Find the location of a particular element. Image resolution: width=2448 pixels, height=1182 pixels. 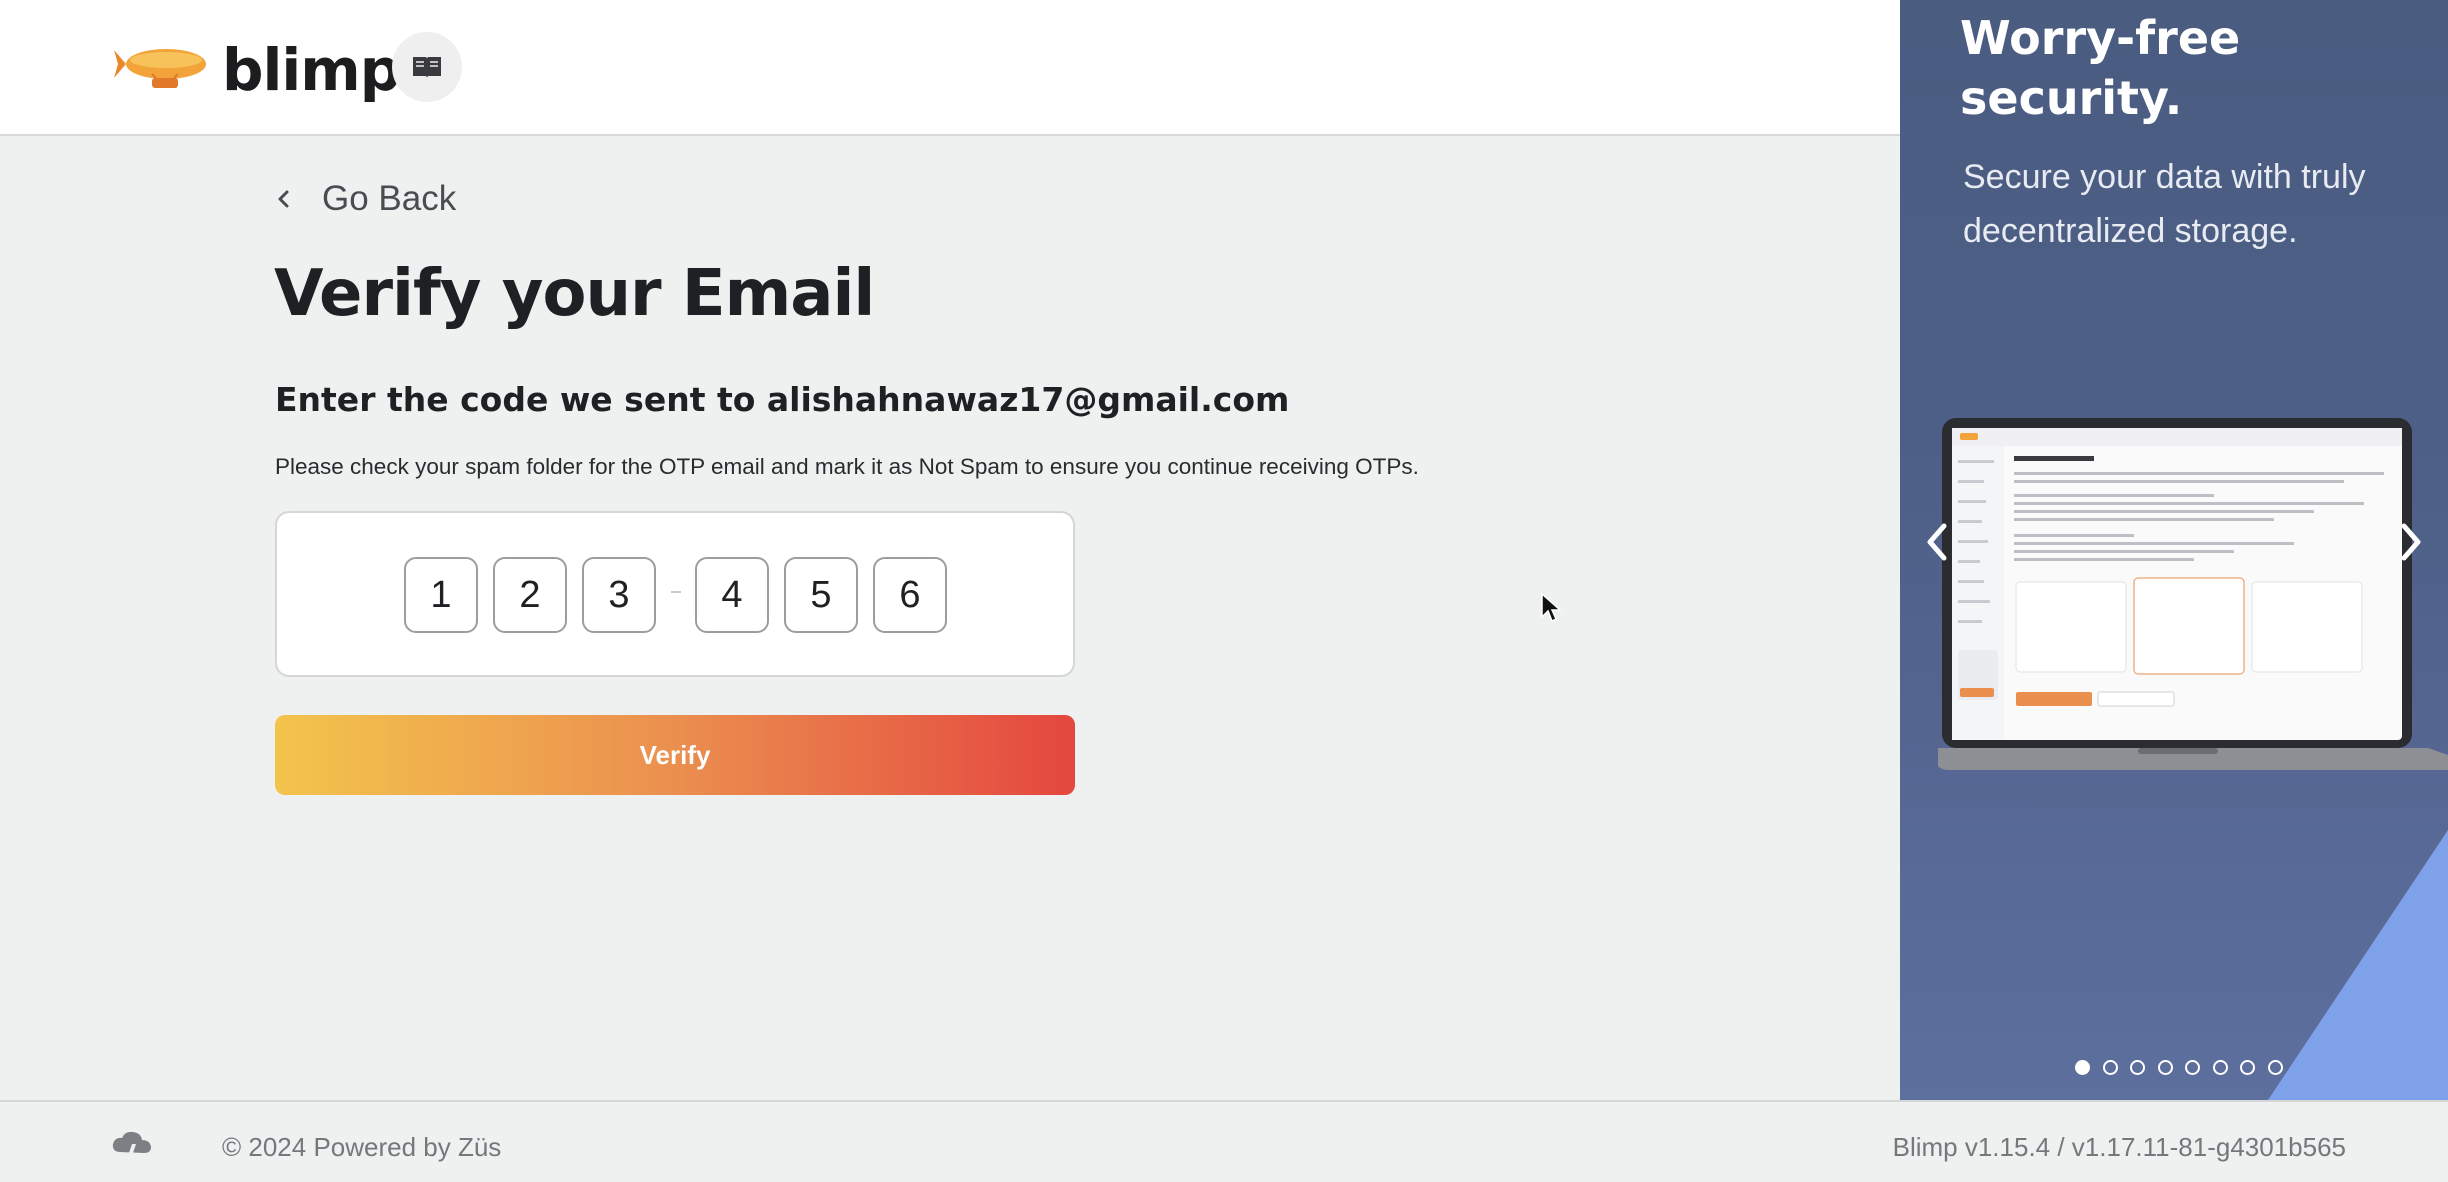

page-title: Verify your Email is located at coordinates (574, 294).